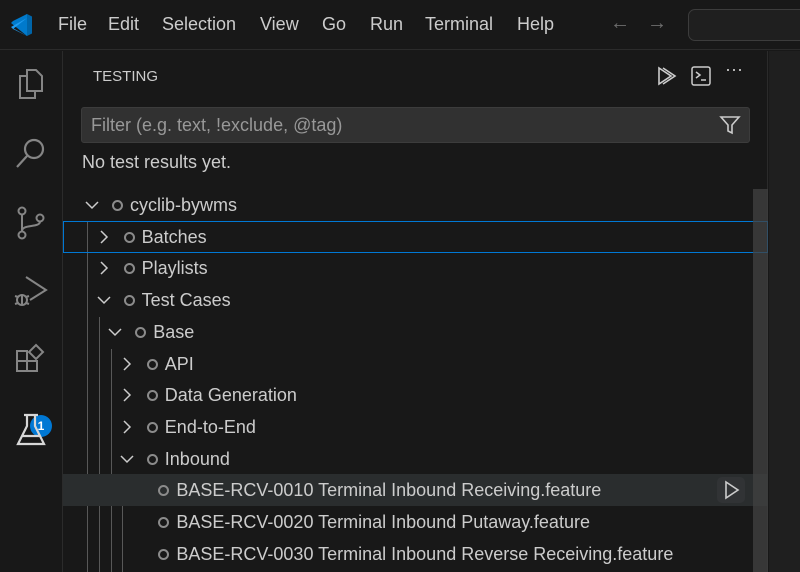 This screenshot has height=572, width=800. Describe the element at coordinates (174, 268) in the screenshot. I see `tree-item-label: Playlists` at that location.